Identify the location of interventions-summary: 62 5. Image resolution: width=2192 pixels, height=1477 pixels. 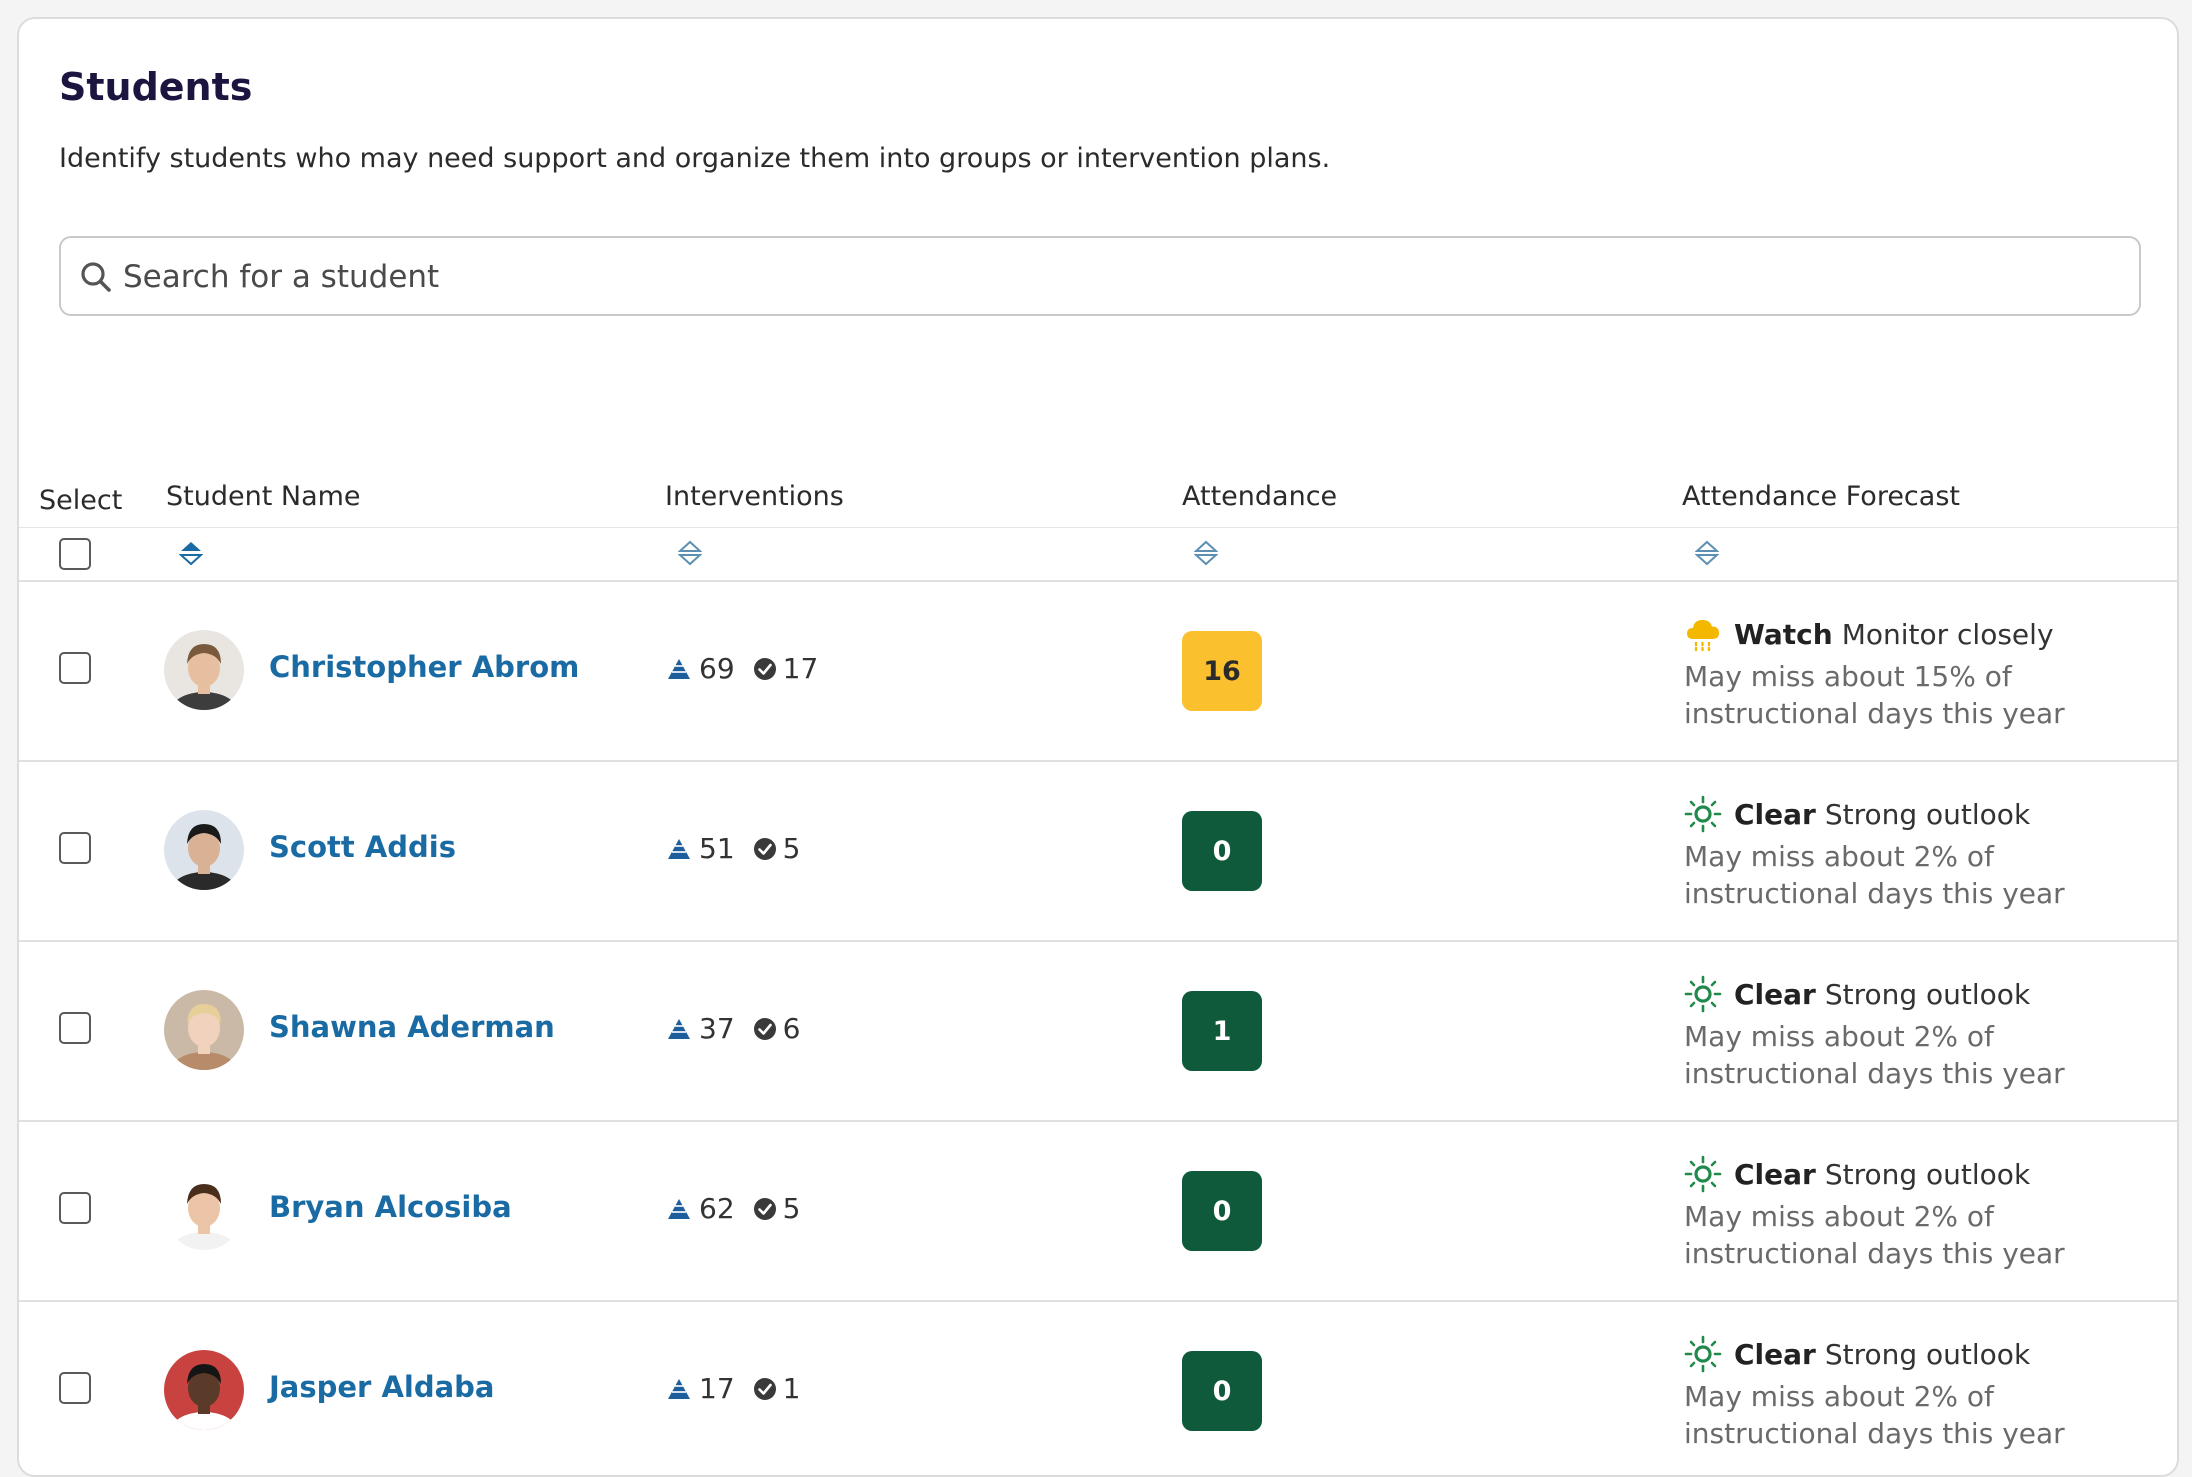
(733, 1208).